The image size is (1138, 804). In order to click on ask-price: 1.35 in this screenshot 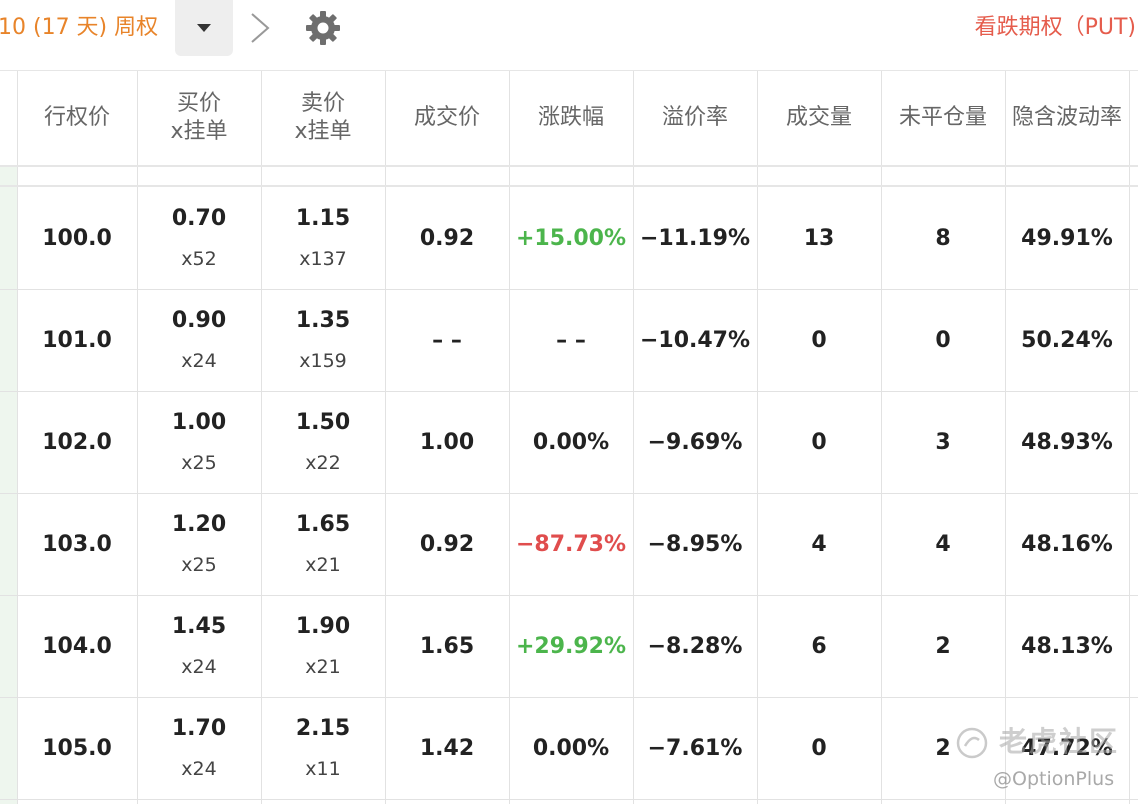, I will do `click(323, 320)`.